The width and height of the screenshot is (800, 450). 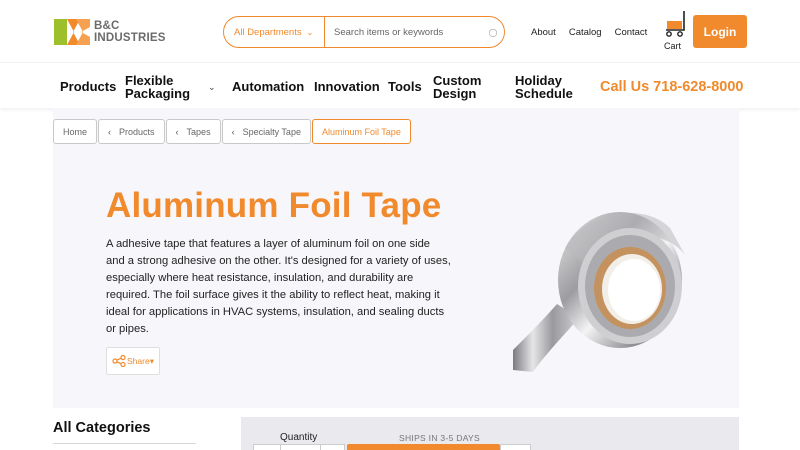 What do you see at coordinates (405, 86) in the screenshot?
I see `nav-tools: Tools` at bounding box center [405, 86].